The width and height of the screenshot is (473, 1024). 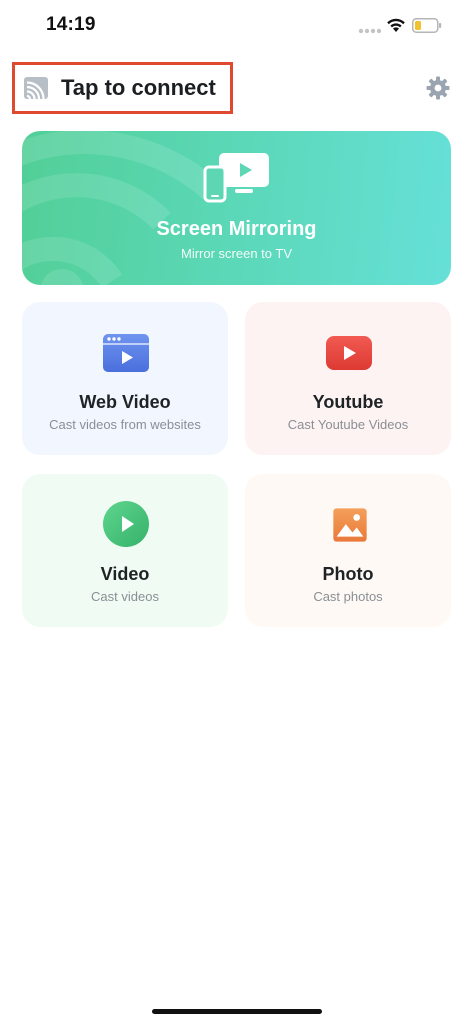 What do you see at coordinates (125, 402) in the screenshot?
I see `web-video-title: Web Video` at bounding box center [125, 402].